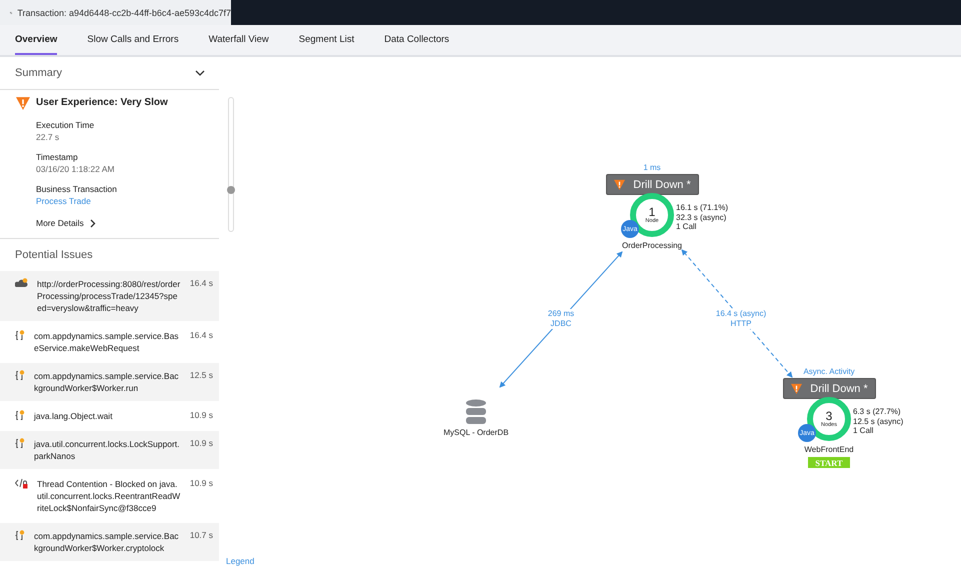 The width and height of the screenshot is (961, 574). Describe the element at coordinates (107, 382) in the screenshot. I see `issue-text: com.appdynamics.sample.service.BackgroundWorker$Worker.run` at that location.